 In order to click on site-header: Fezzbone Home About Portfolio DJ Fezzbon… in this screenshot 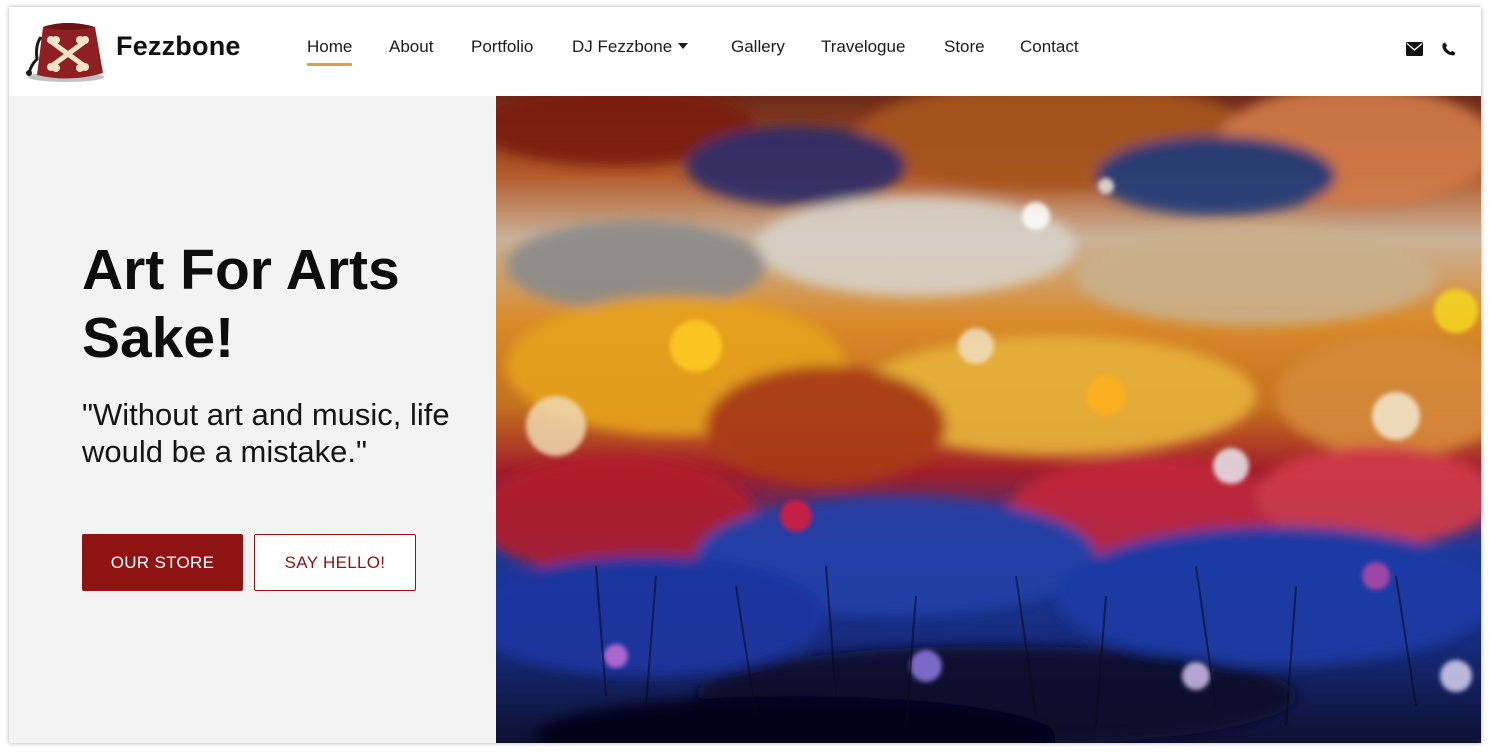, I will do `click(745, 51)`.